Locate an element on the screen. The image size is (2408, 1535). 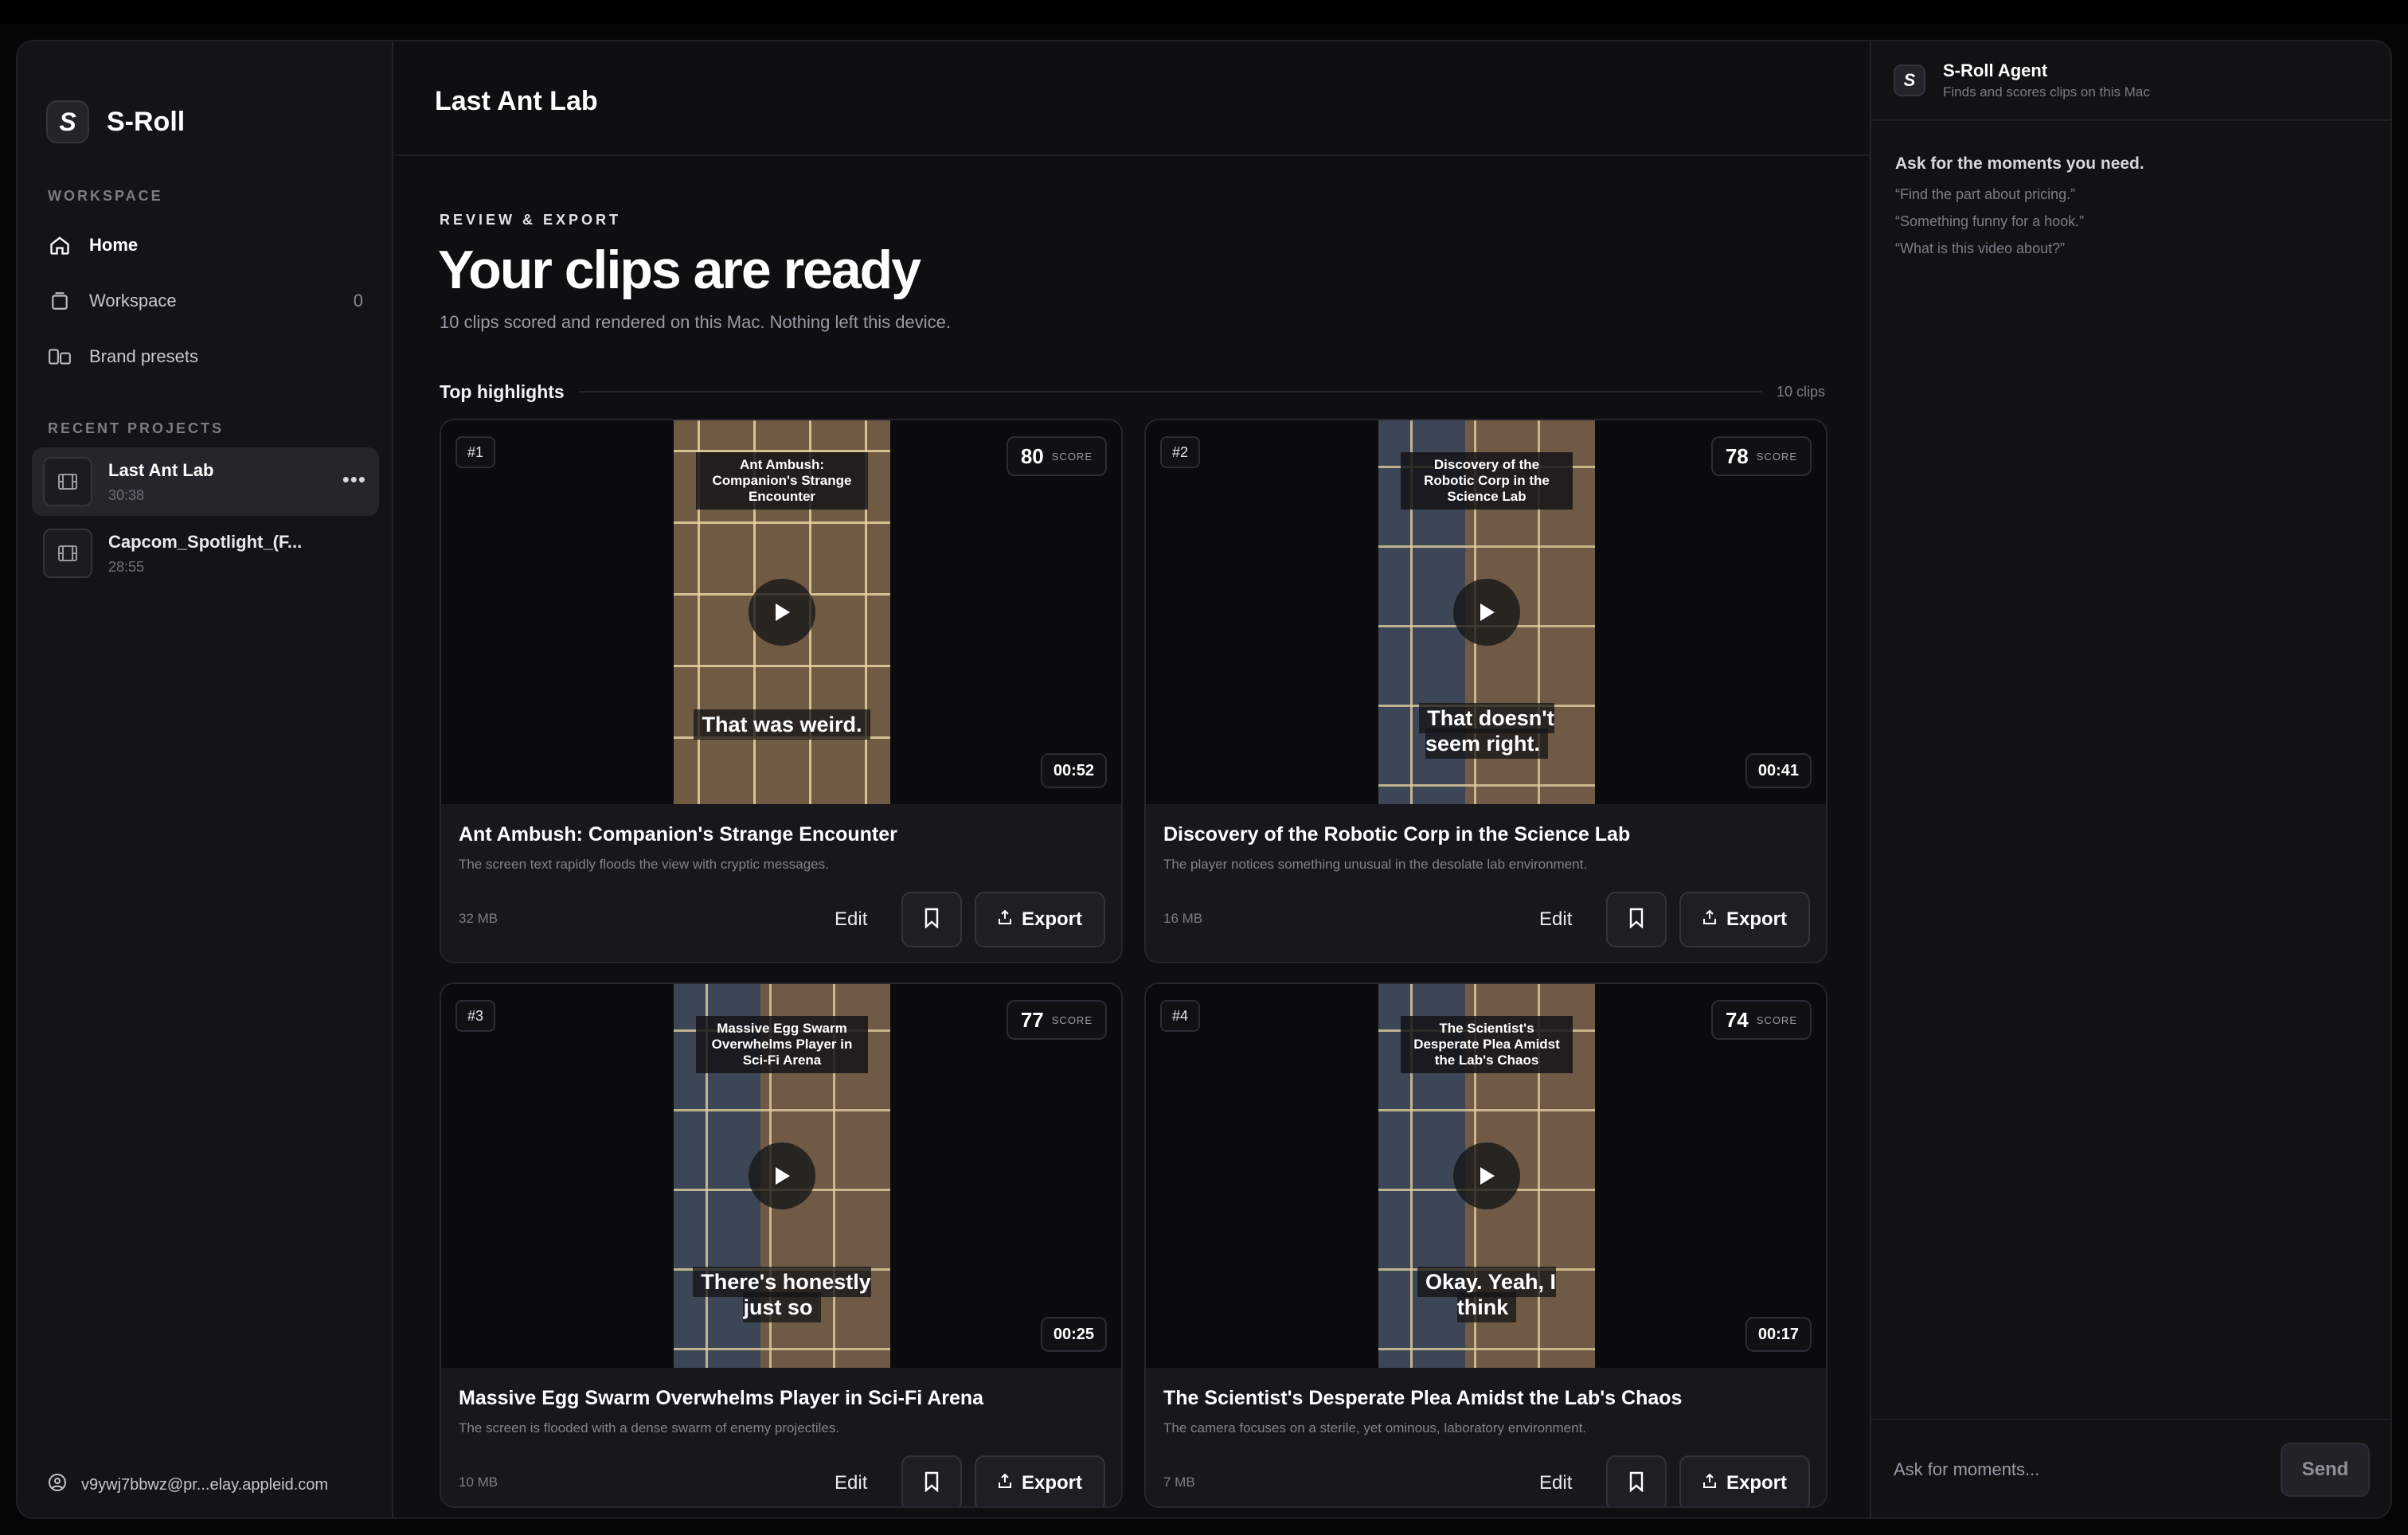
duration-badge: 00:41 is located at coordinates (1778, 770).